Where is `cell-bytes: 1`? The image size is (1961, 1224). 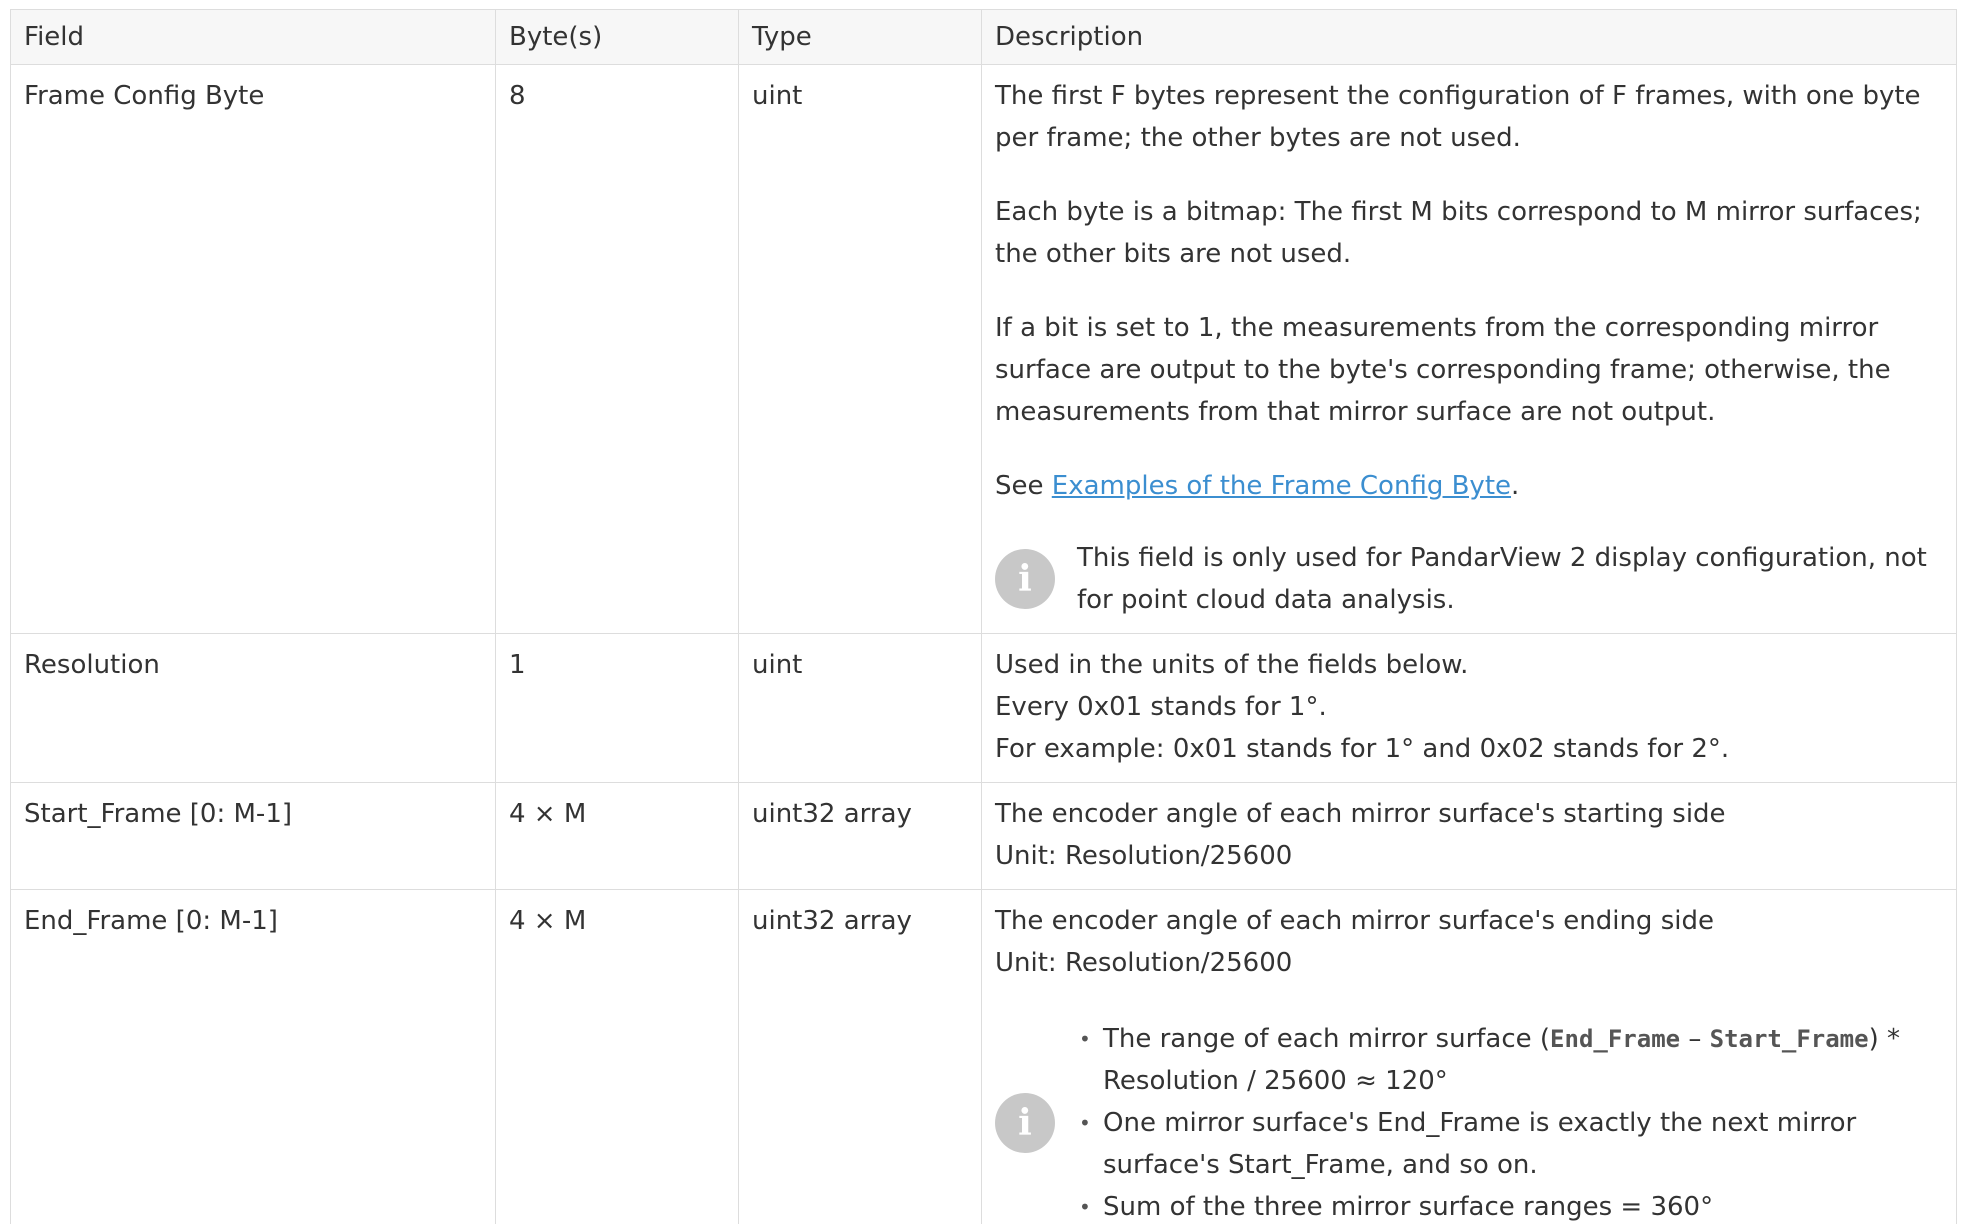
cell-bytes: 1 is located at coordinates (617, 708).